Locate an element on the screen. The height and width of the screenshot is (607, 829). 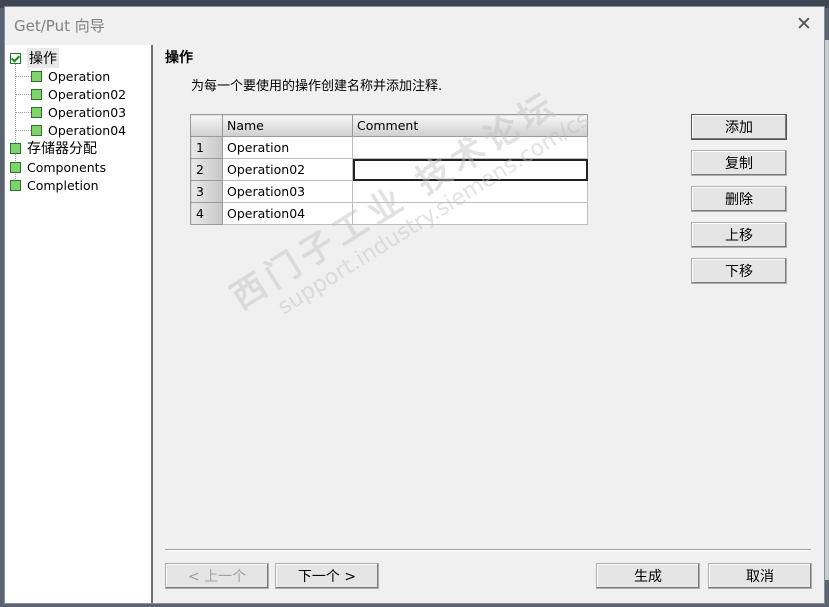
table-row: 3 Operation03 is located at coordinates (389, 191).